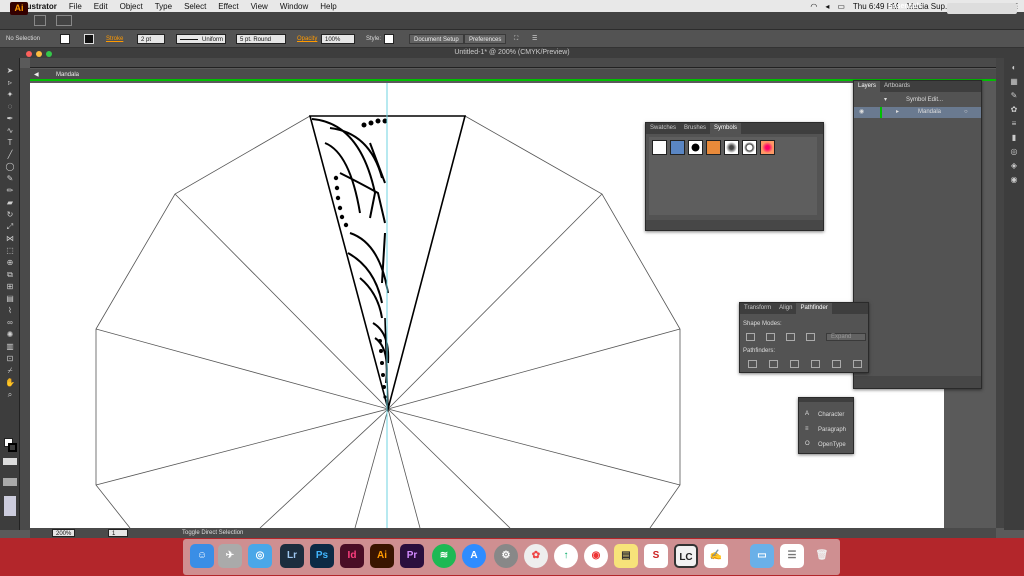 This screenshot has height=576, width=1024. Describe the element at coordinates (831, 415) in the screenshot. I see `character-panel-item: Character` at that location.